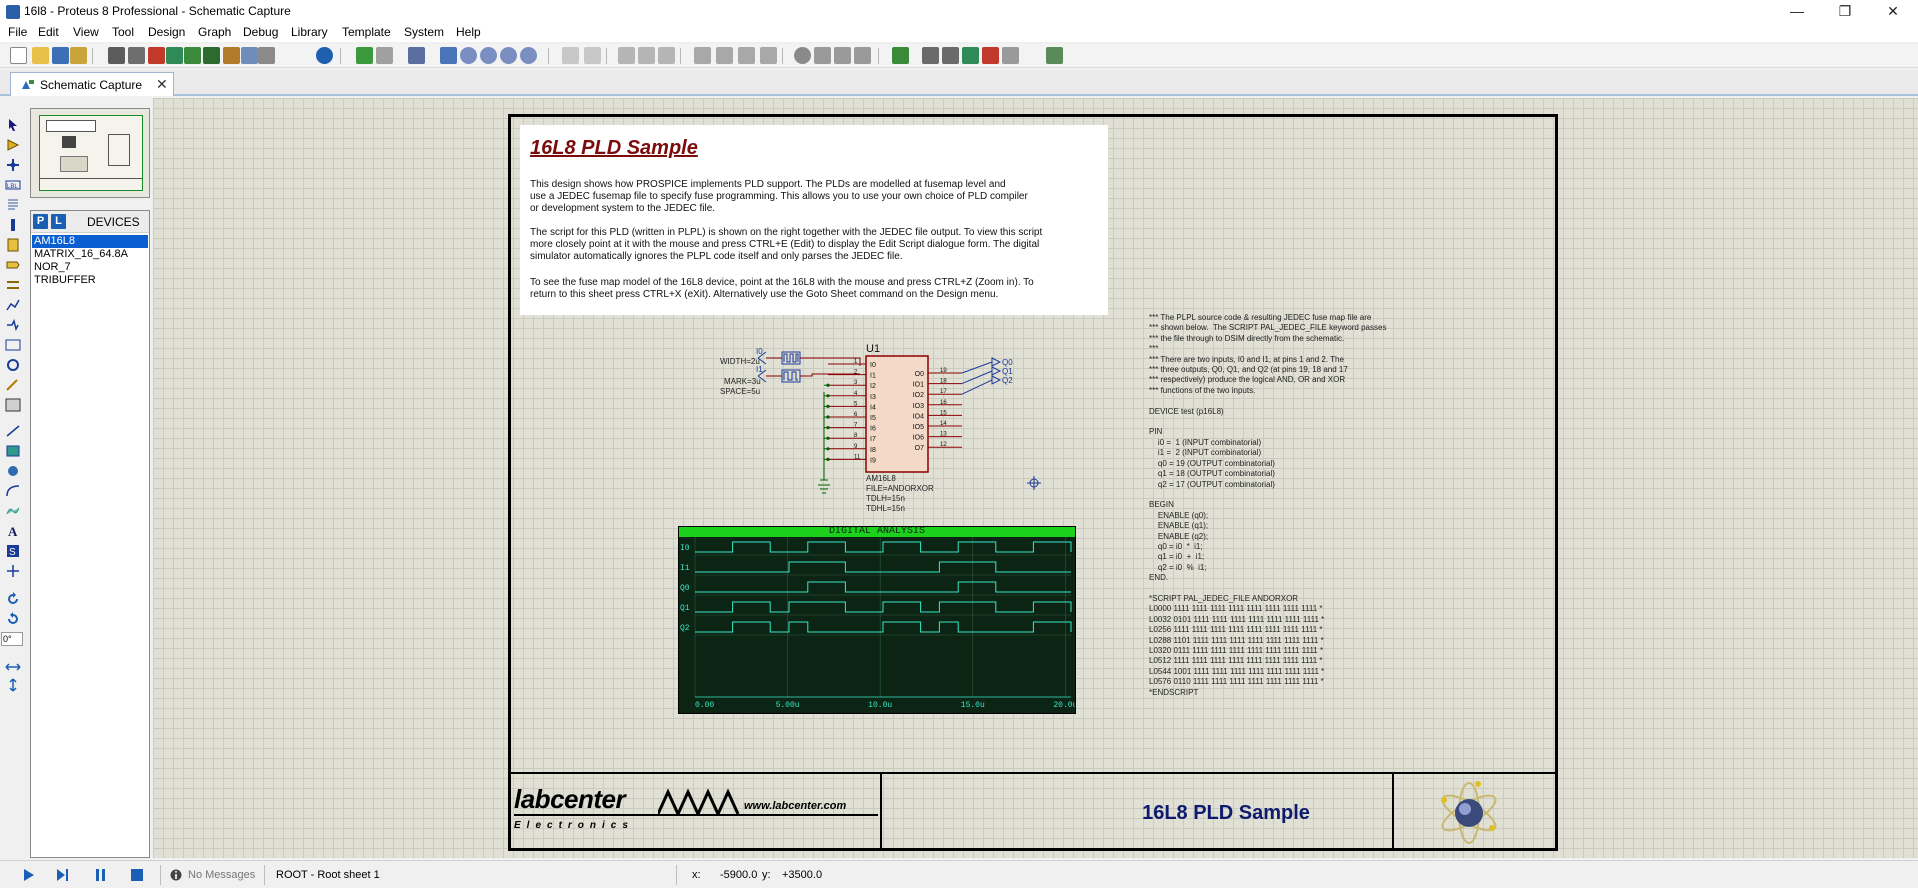 The image size is (1918, 888). Describe the element at coordinates (92, 84) in the screenshot. I see `tab-schematic-capture: Schematic Capture ✕` at that location.